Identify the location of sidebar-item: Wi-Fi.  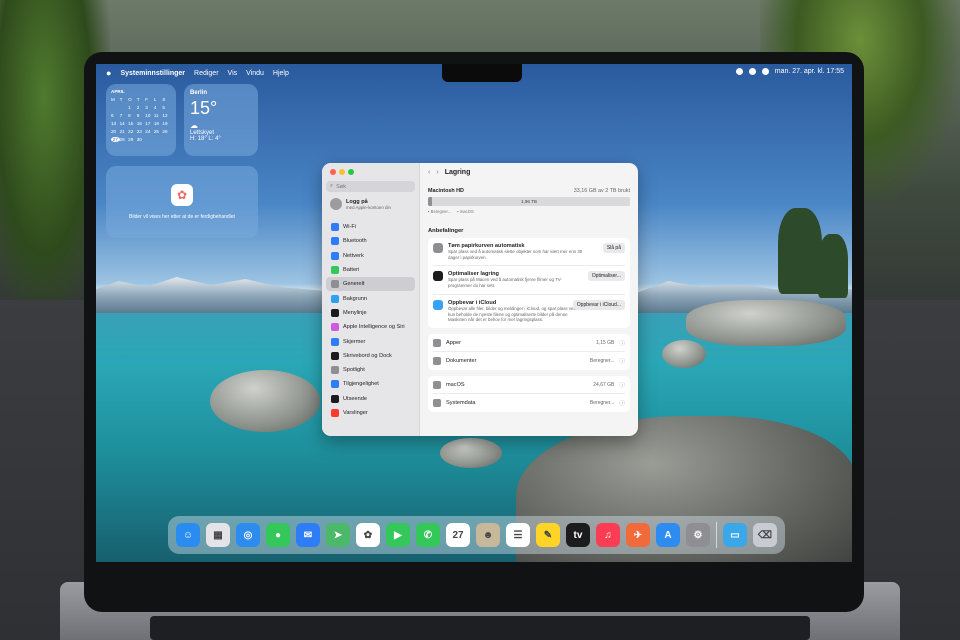
(370, 227).